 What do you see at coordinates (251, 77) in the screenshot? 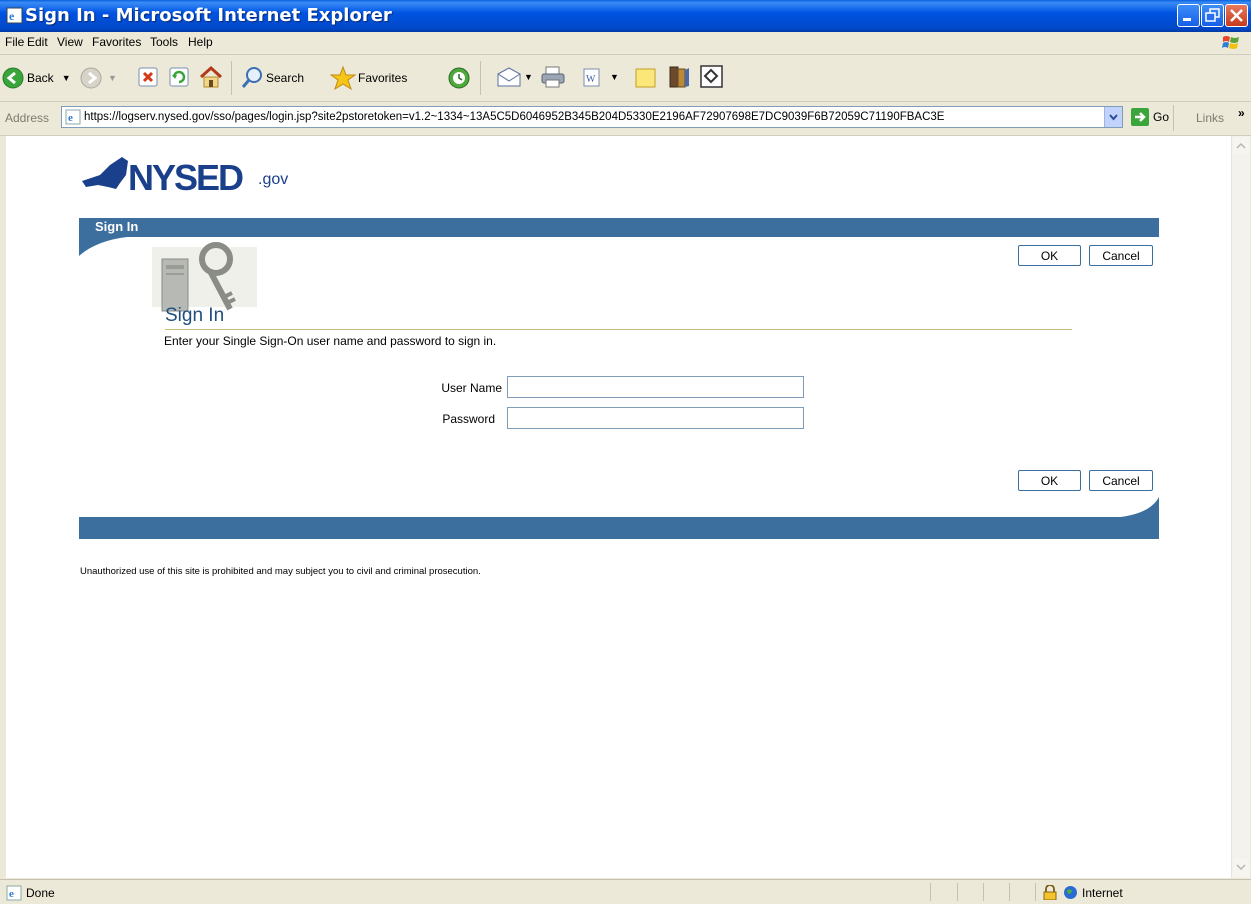
I see `search-icon` at bounding box center [251, 77].